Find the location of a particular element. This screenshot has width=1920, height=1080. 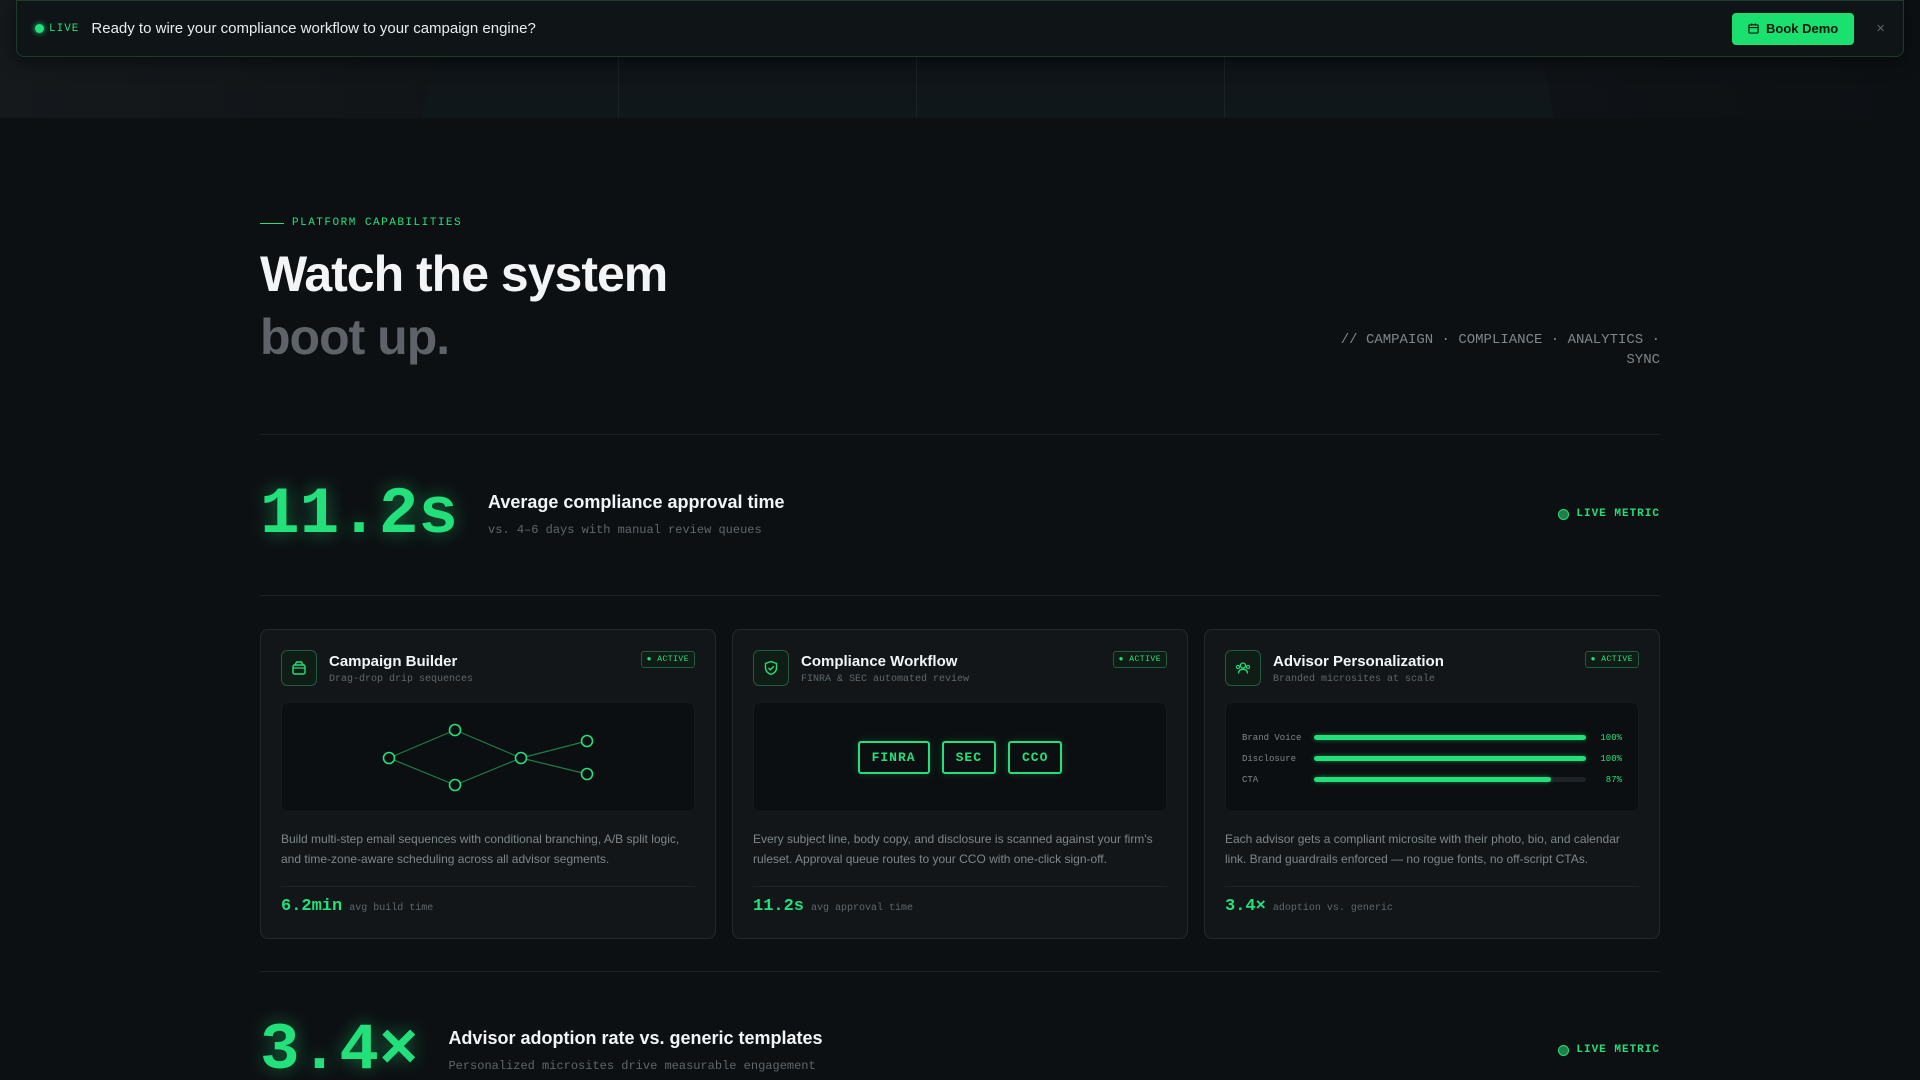

close-icon: × is located at coordinates (1880, 28).